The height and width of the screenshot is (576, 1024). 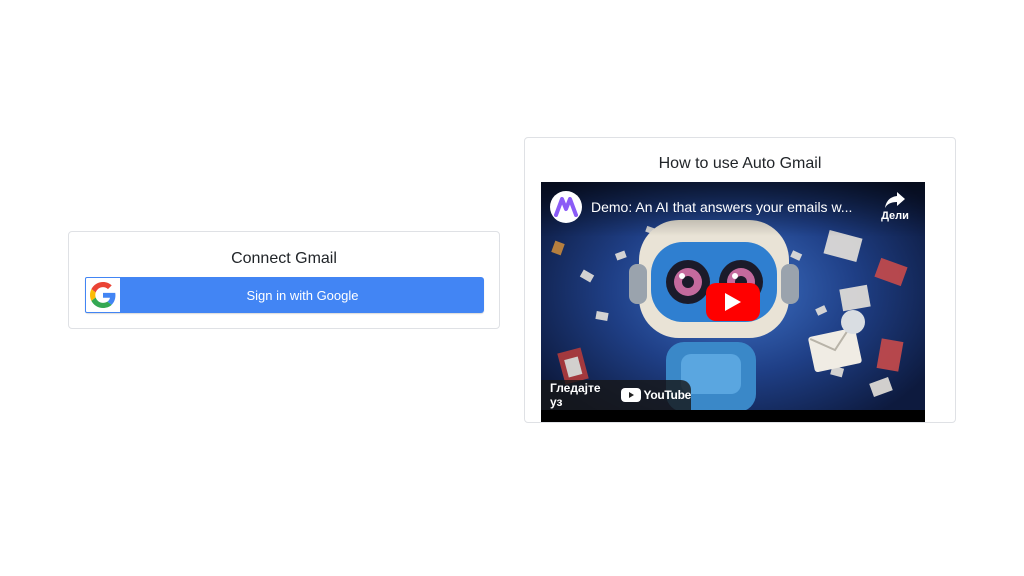 I want to click on youtube-wordmark: YouTube, so click(x=667, y=395).